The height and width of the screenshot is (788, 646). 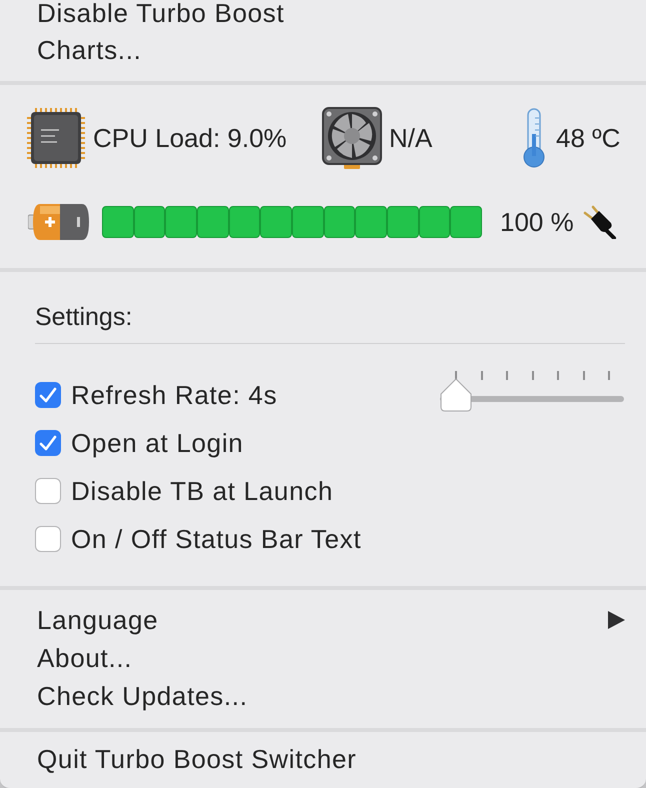 I want to click on menu-item: Language, so click(x=97, y=620).